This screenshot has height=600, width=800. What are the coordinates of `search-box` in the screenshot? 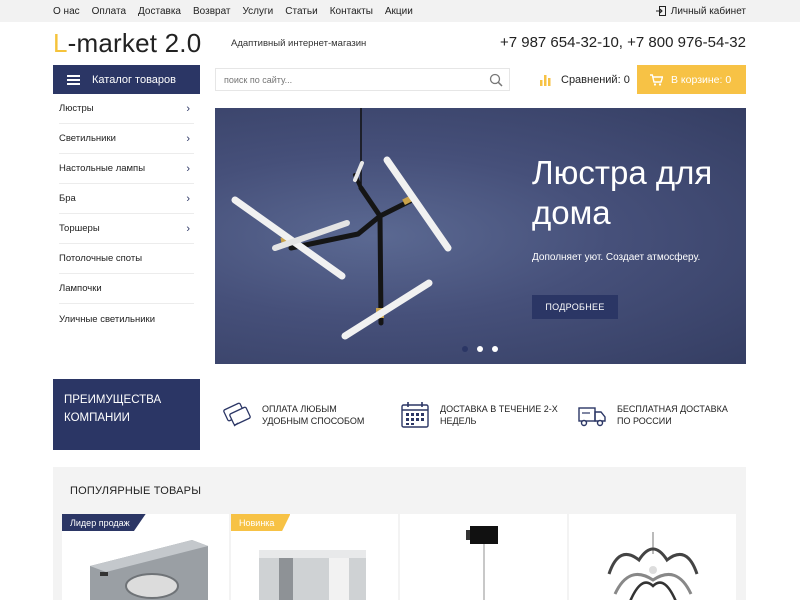 It's located at (362, 79).